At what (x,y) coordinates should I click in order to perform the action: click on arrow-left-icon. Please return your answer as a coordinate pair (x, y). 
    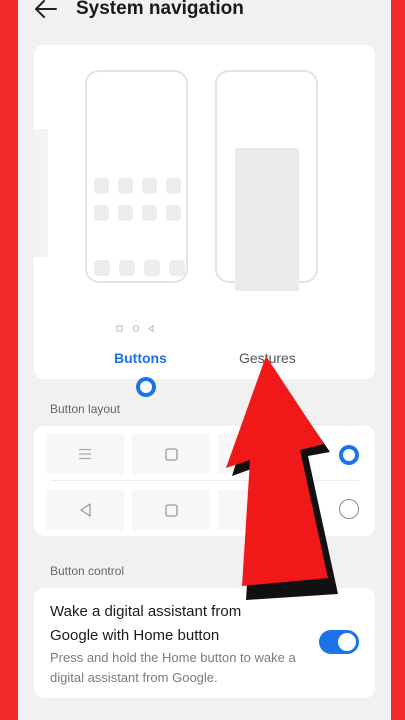
    Looking at the image, I should click on (46, 9).